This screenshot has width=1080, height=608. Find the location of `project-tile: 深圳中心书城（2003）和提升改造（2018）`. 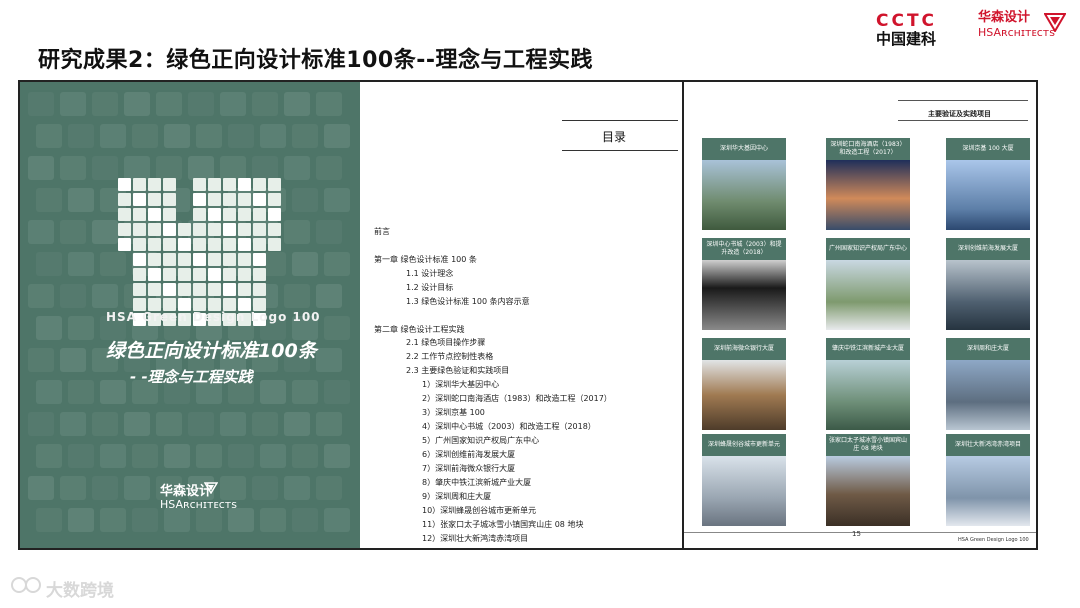

project-tile: 深圳中心书城（2003）和提升改造（2018） is located at coordinates (744, 284).